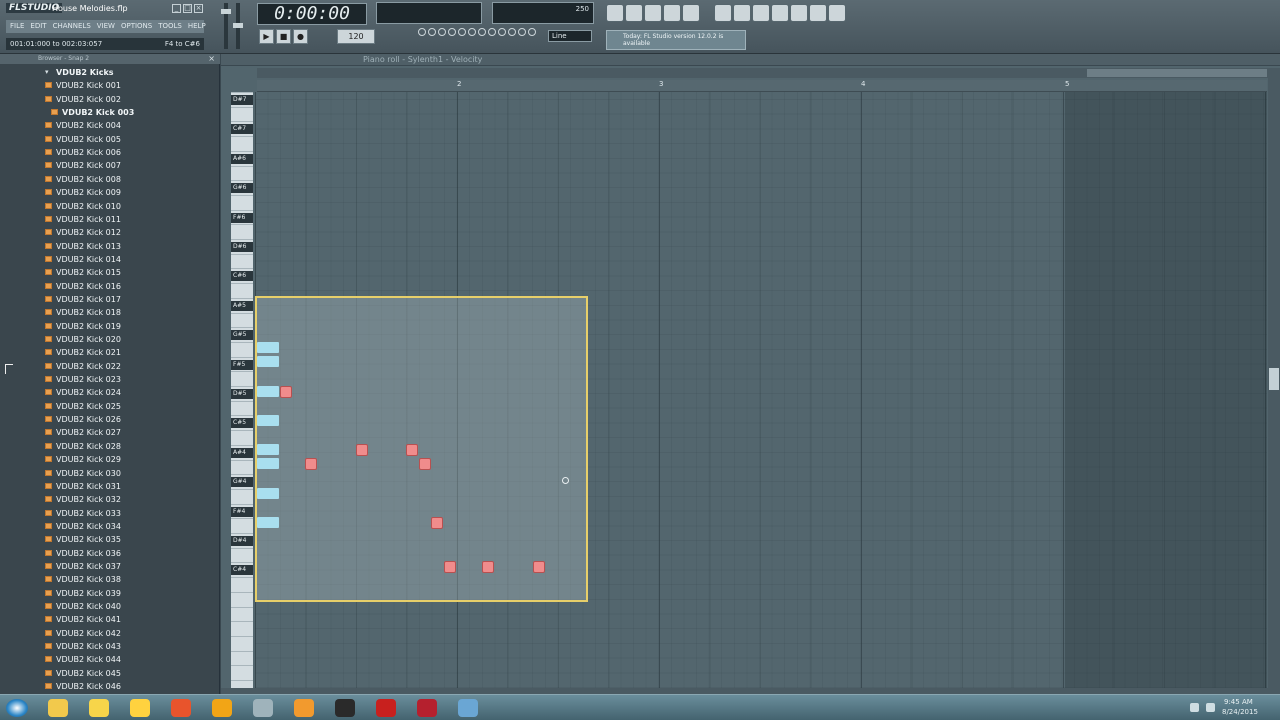 The width and height of the screenshot is (1280, 720). I want to click on typing-keyboard-icon, so click(492, 32).